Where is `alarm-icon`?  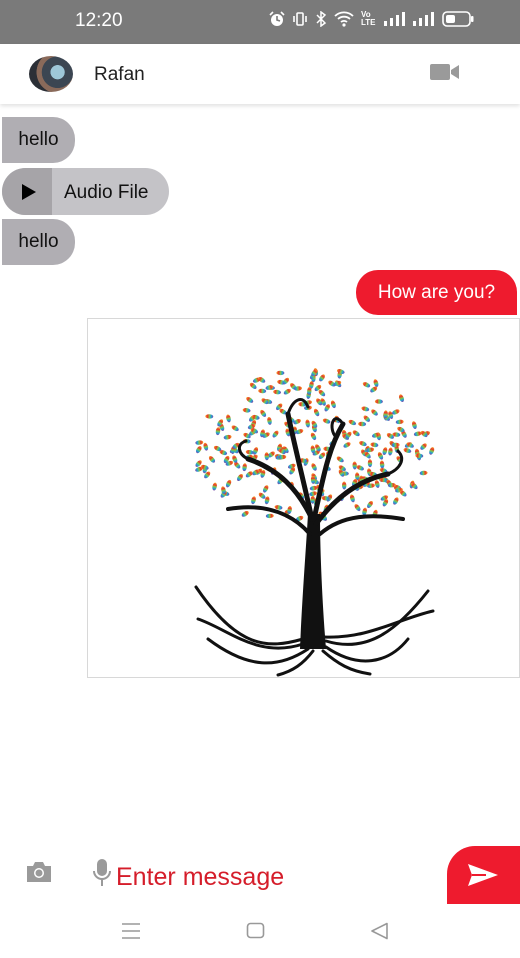
alarm-icon is located at coordinates (277, 18).